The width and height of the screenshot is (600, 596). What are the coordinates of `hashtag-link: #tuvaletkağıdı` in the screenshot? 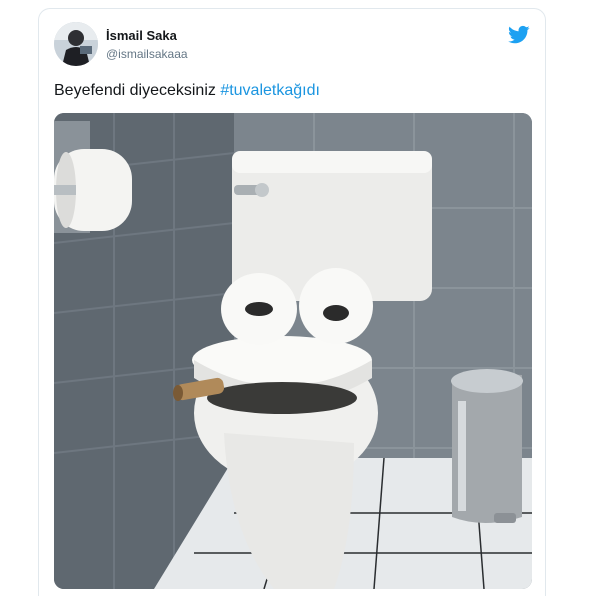 It's located at (270, 90).